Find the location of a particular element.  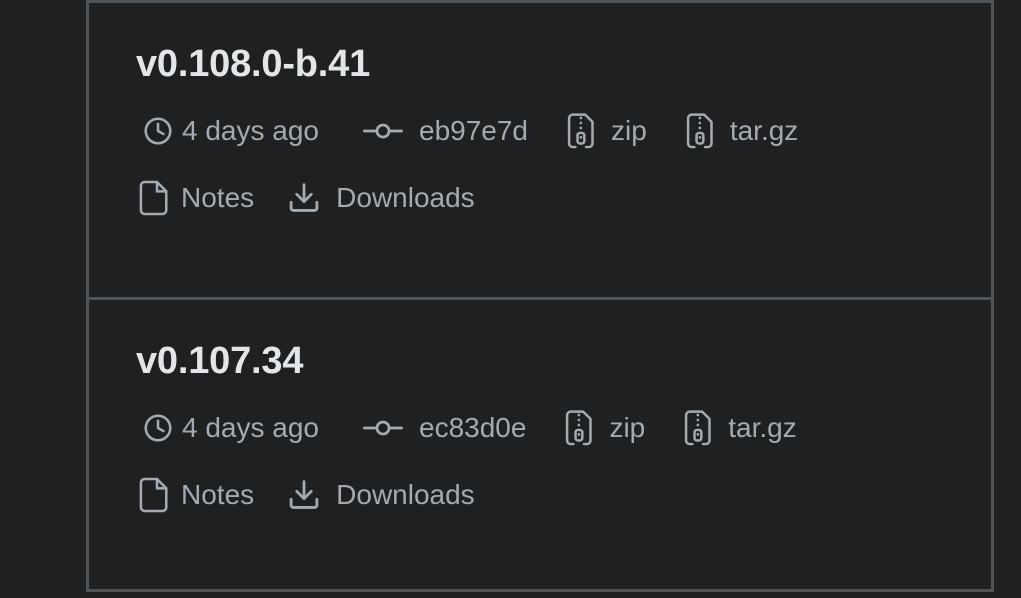

release-commit-hash: eb97e7d is located at coordinates (473, 131).